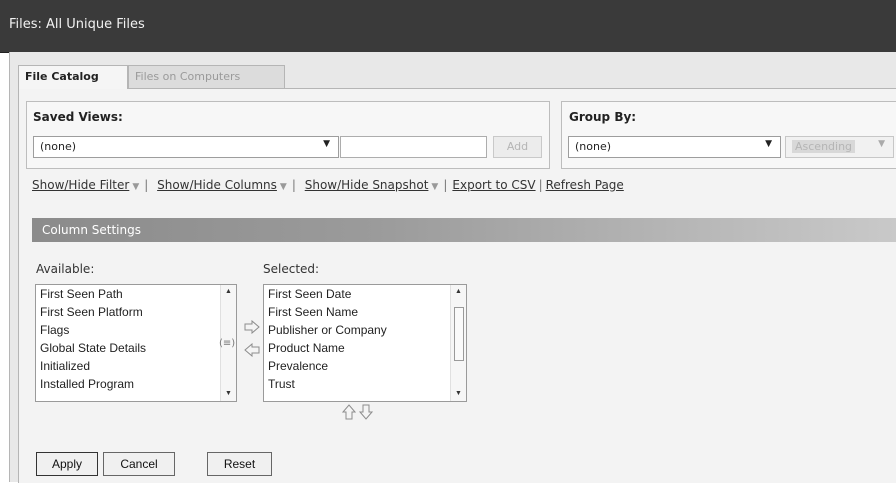 This screenshot has width=896, height=483. What do you see at coordinates (77, 24) in the screenshot?
I see `window-title: Files: All Unique Files` at bounding box center [77, 24].